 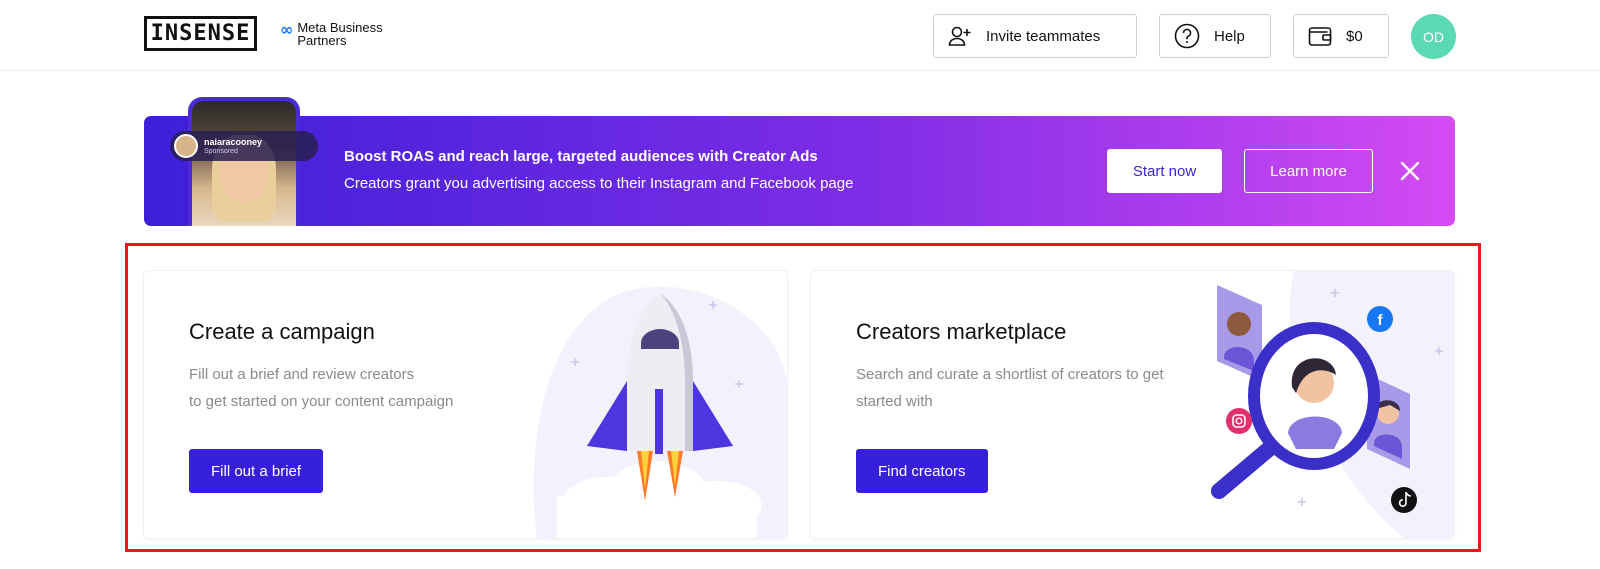 What do you see at coordinates (1354, 36) in the screenshot?
I see `wallet-balance-label: $0` at bounding box center [1354, 36].